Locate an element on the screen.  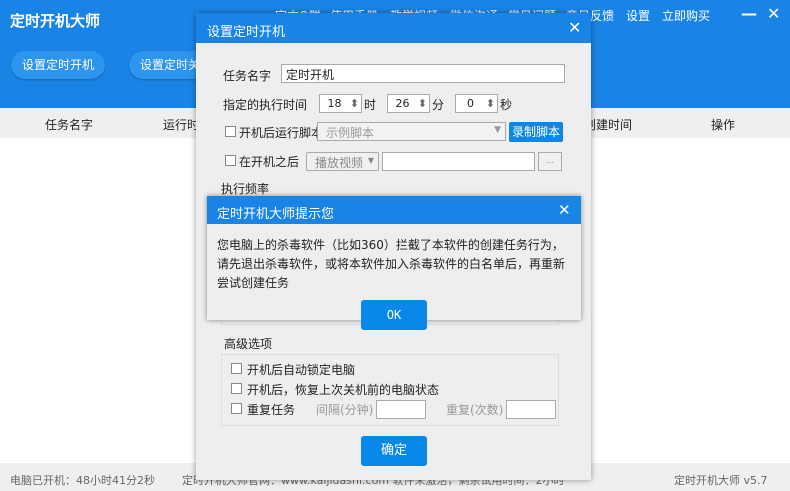
task-name-input: 定时开机 is located at coordinates (423, 73).